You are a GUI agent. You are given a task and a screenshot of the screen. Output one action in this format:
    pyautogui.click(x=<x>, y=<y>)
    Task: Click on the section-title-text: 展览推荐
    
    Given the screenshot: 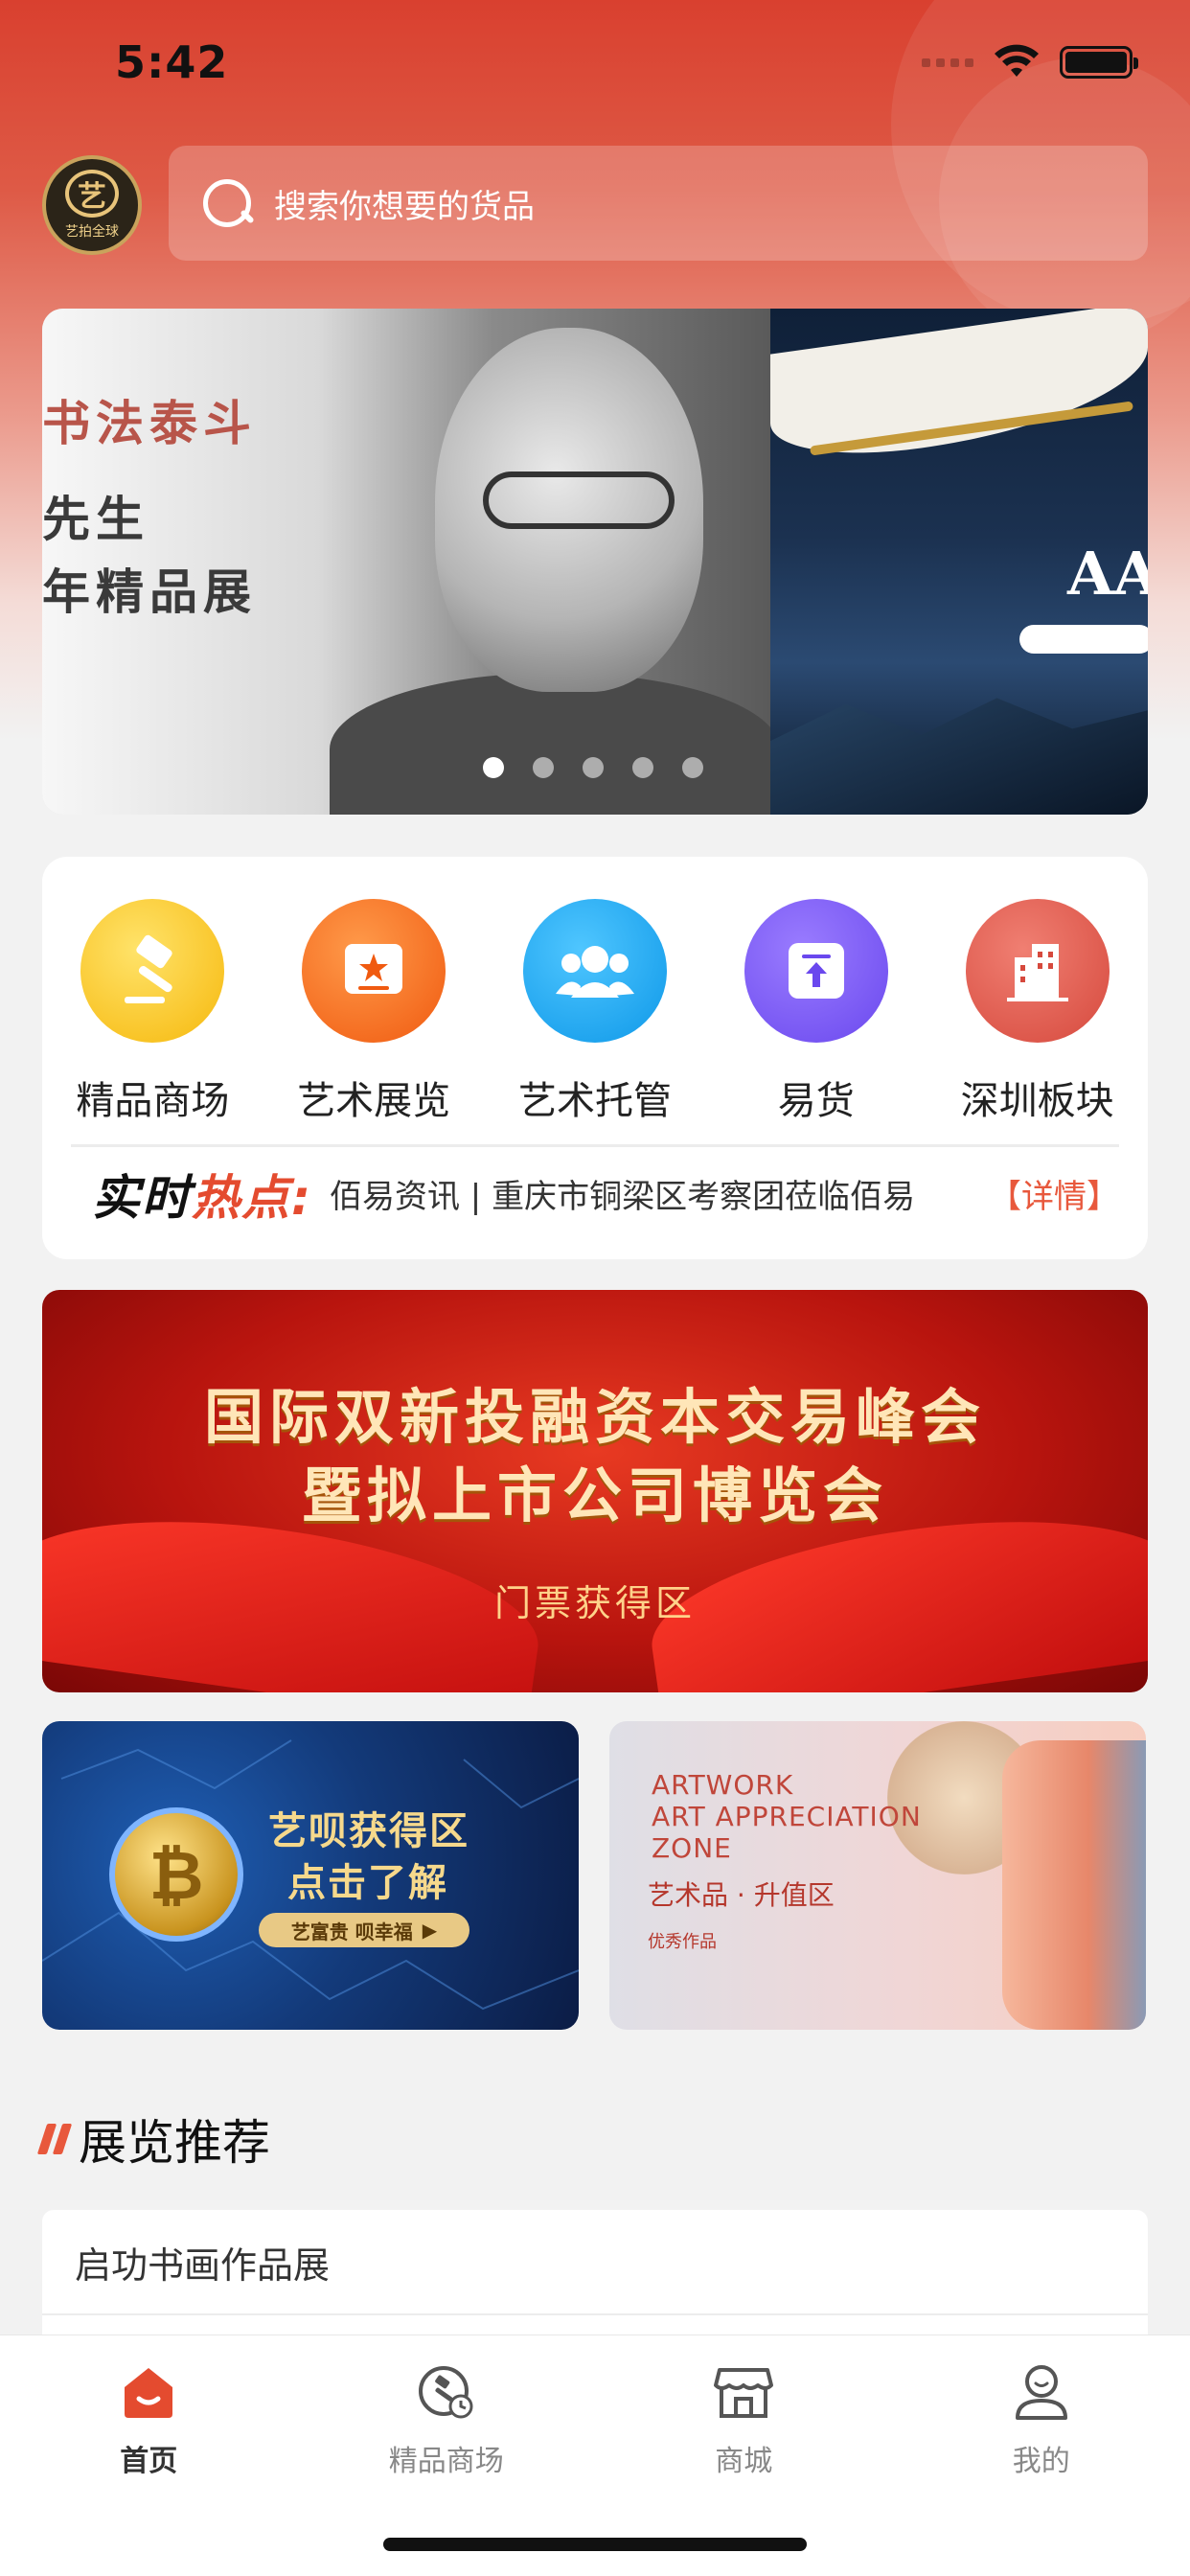 What is the action you would take?
    pyautogui.click(x=175, y=2143)
    